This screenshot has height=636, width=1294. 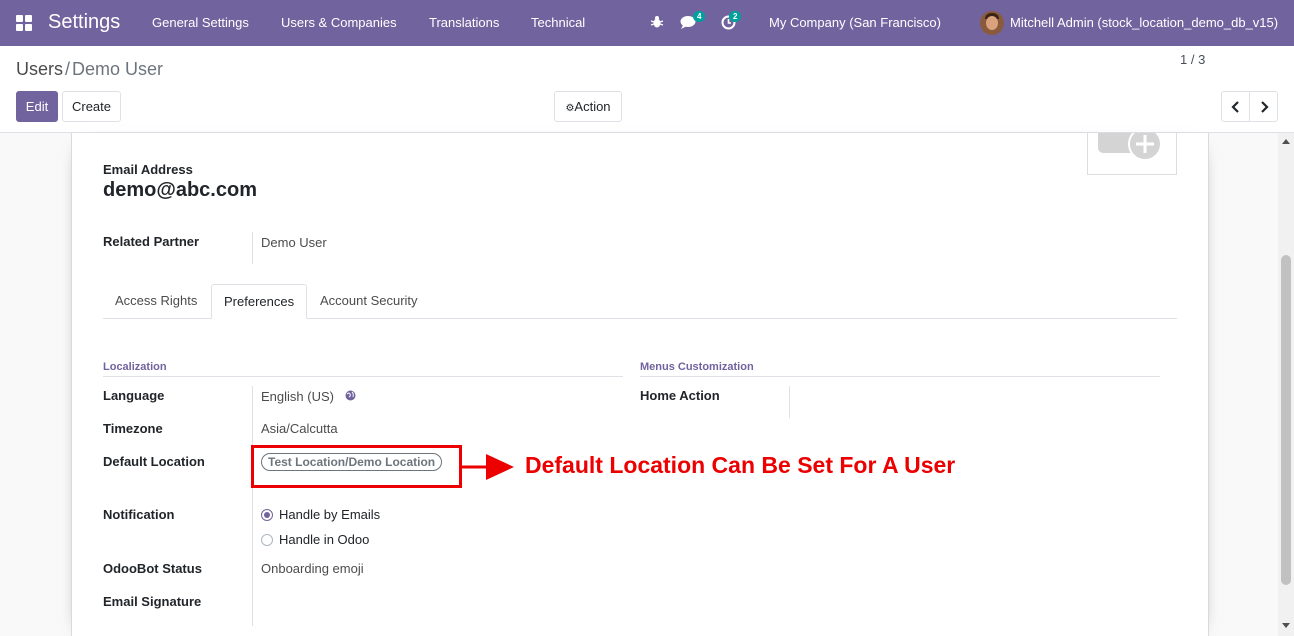 I want to click on user-image-placeholder, so click(x=1132, y=154).